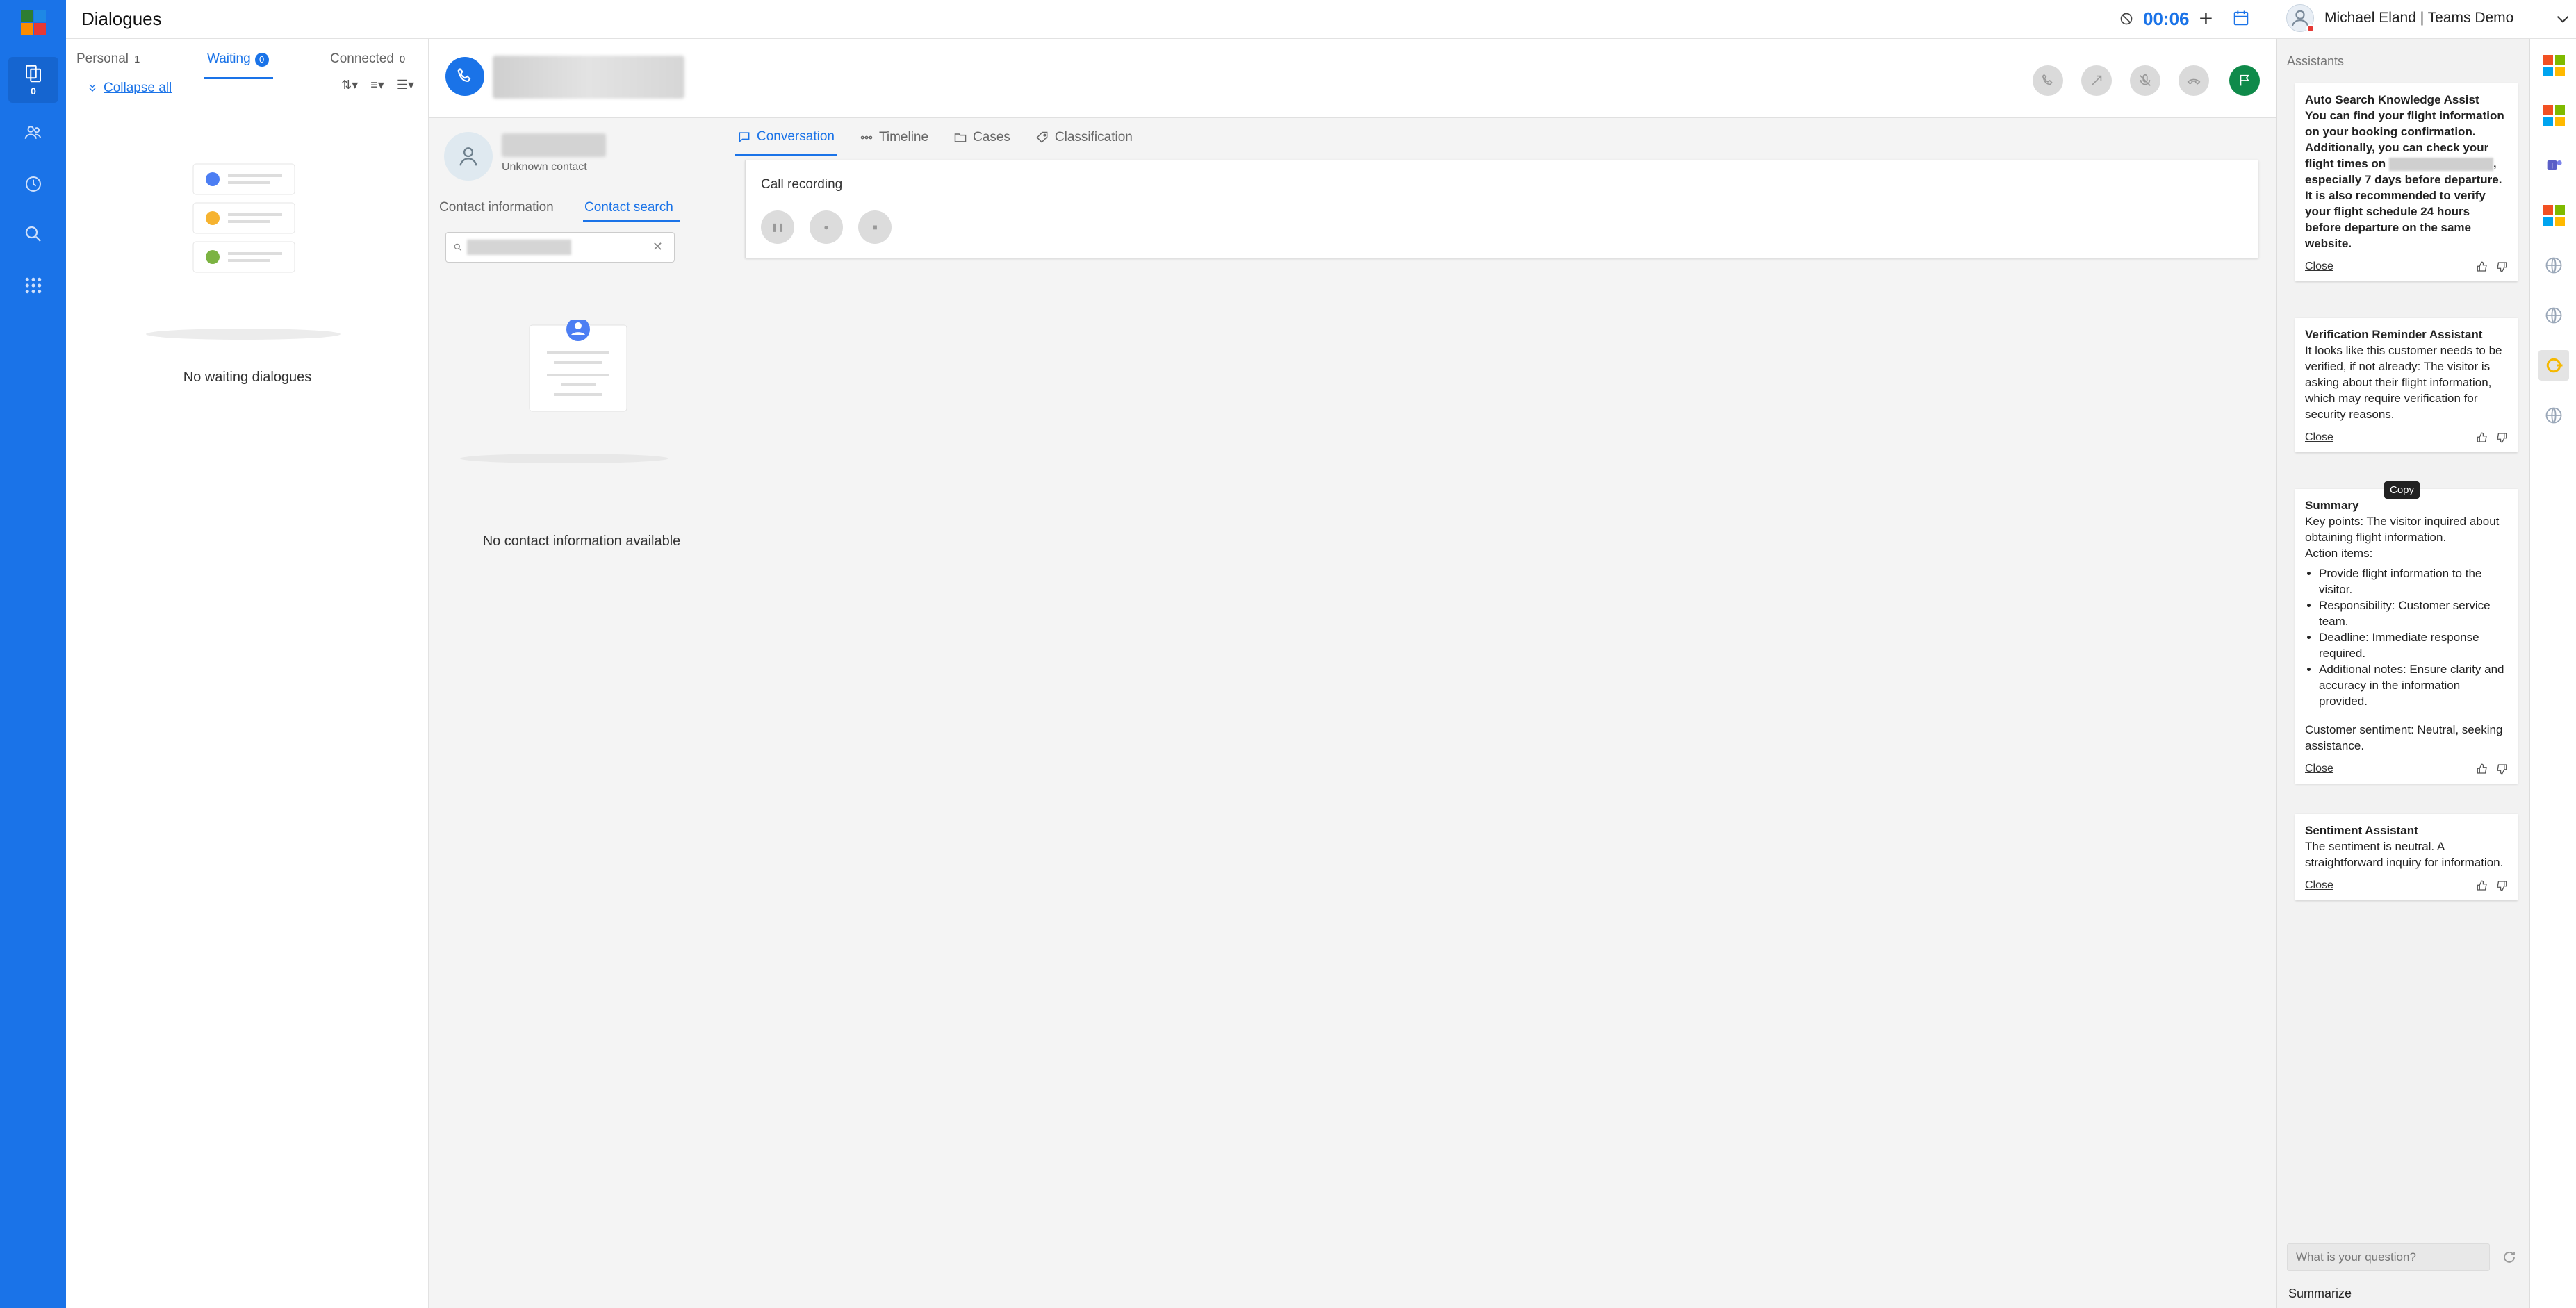  Describe the element at coordinates (658, 247) in the screenshot. I see `clear-icon: ✕` at that location.